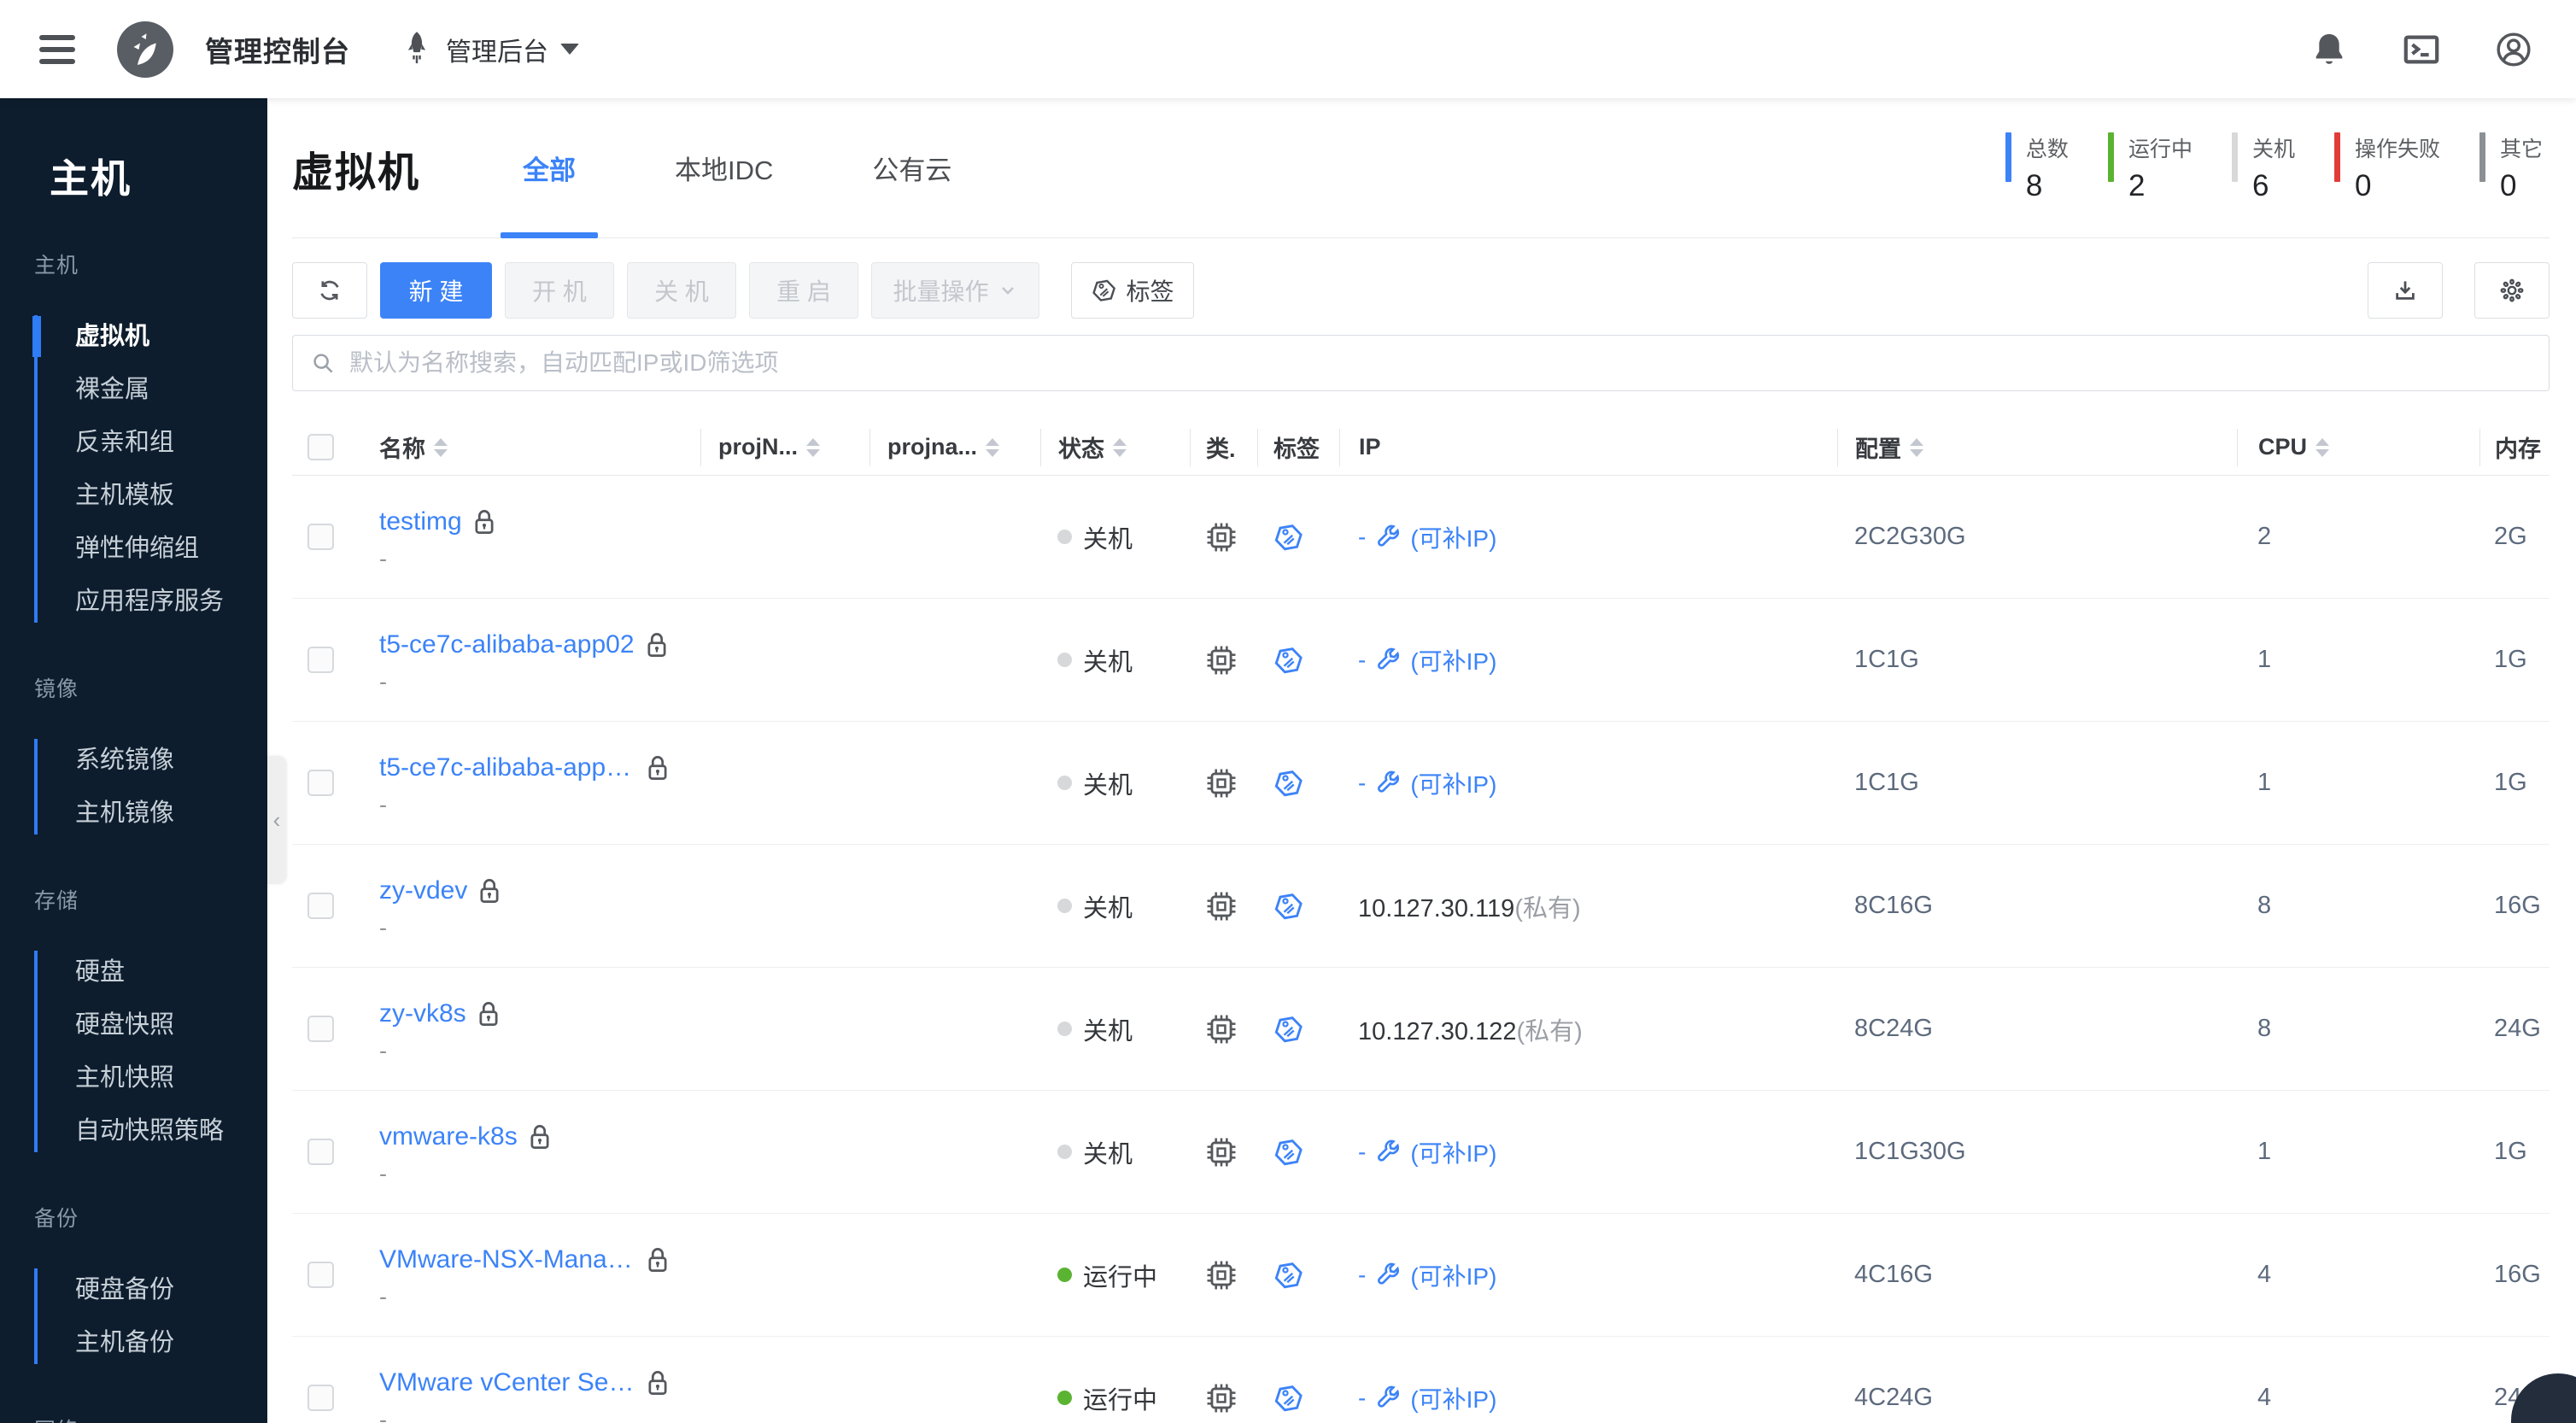  Describe the element at coordinates (149, 336) in the screenshot. I see `sidebar-item: 虚拟机` at that location.